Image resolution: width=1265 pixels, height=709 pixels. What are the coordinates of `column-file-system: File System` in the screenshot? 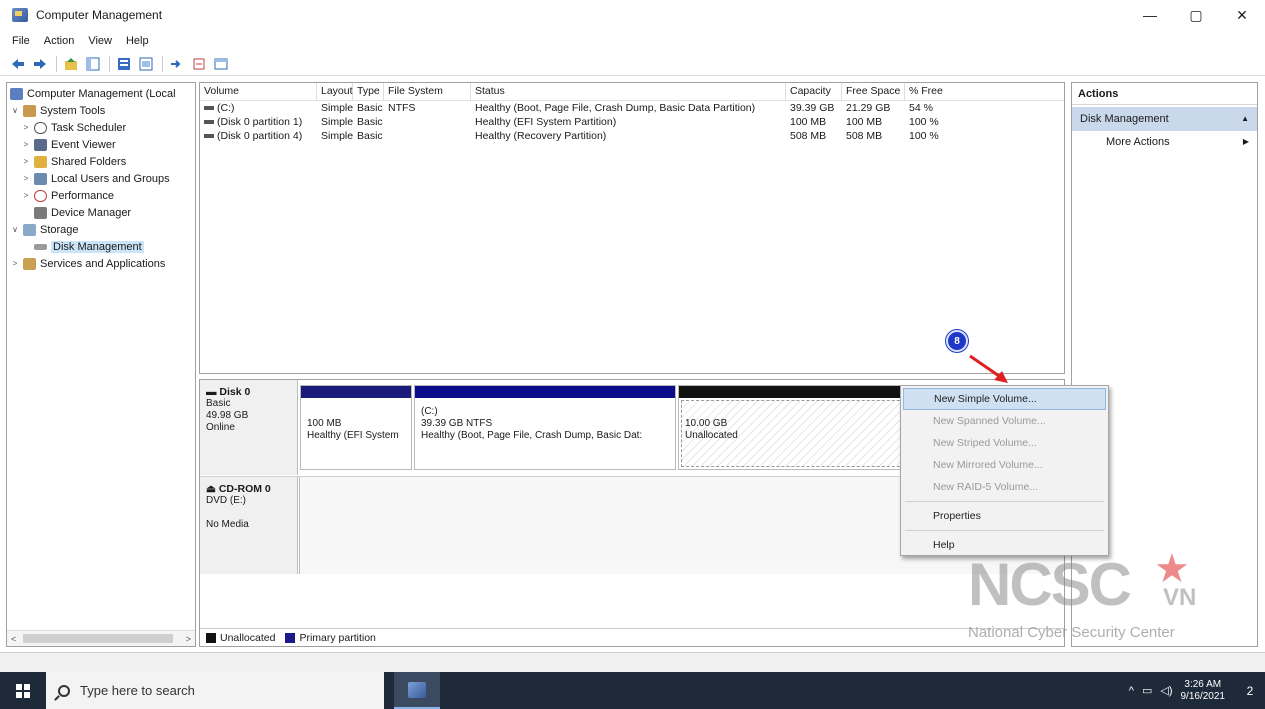 It's located at (427, 92).